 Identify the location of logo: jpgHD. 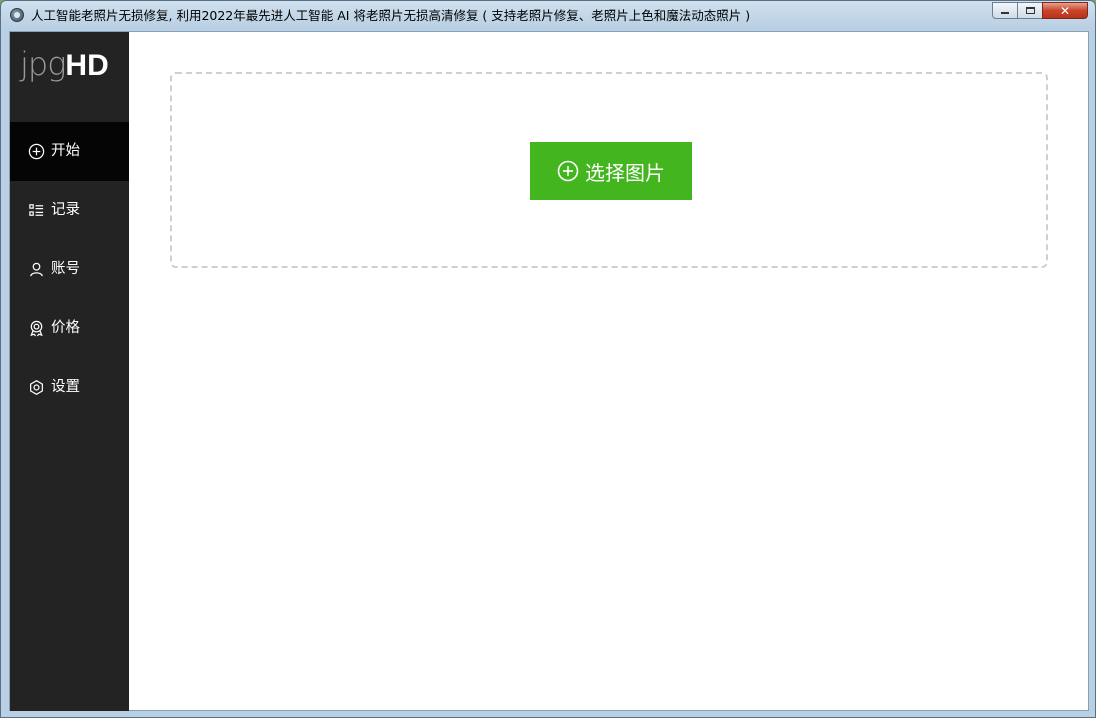
(64, 64).